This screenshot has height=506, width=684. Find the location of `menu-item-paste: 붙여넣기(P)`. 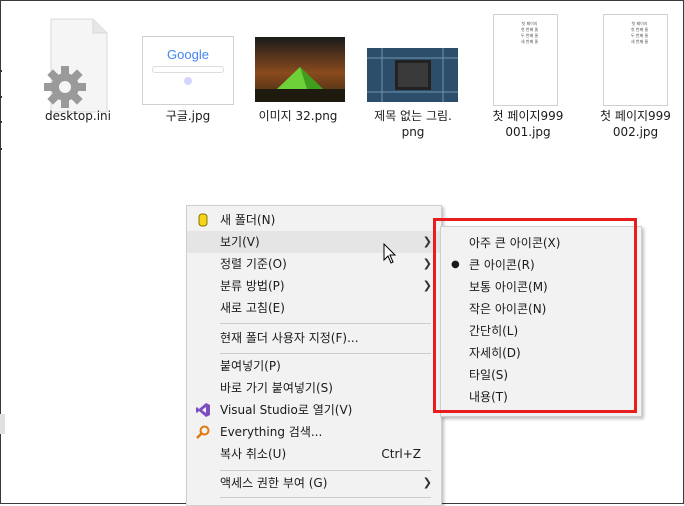

menu-item-paste: 붙여넣기(P) is located at coordinates (314, 366).